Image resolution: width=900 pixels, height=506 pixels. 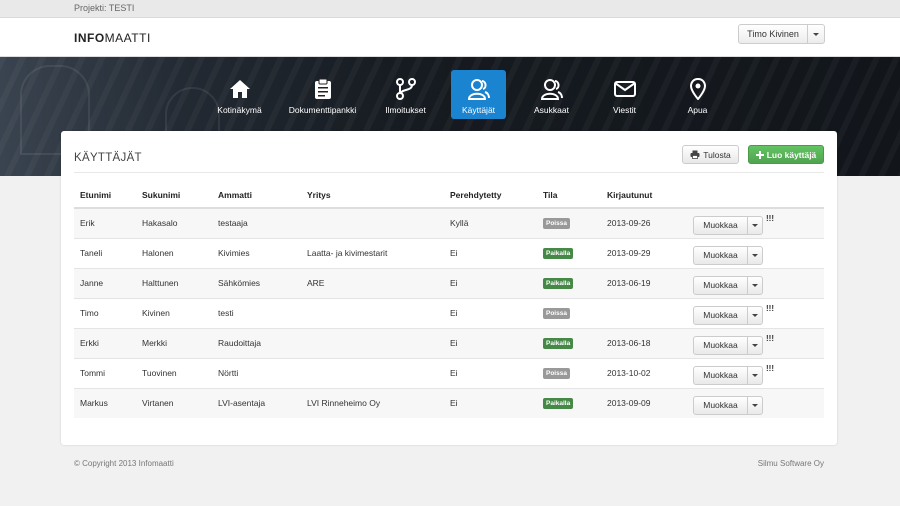 What do you see at coordinates (786, 154) in the screenshot?
I see `create-user-button: Luo käyttäjä` at bounding box center [786, 154].